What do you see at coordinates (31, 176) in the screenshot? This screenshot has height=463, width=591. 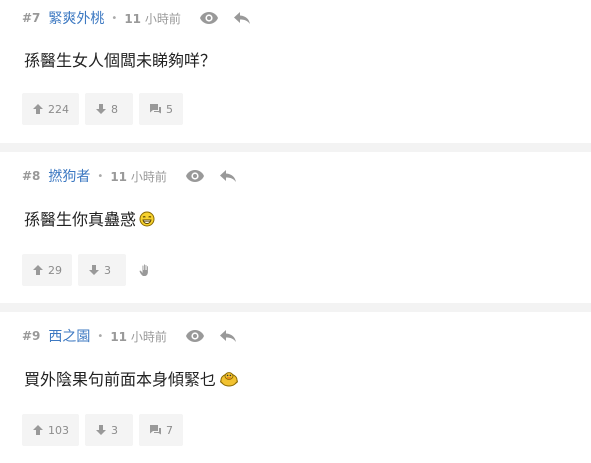 I see `post-number: #8` at bounding box center [31, 176].